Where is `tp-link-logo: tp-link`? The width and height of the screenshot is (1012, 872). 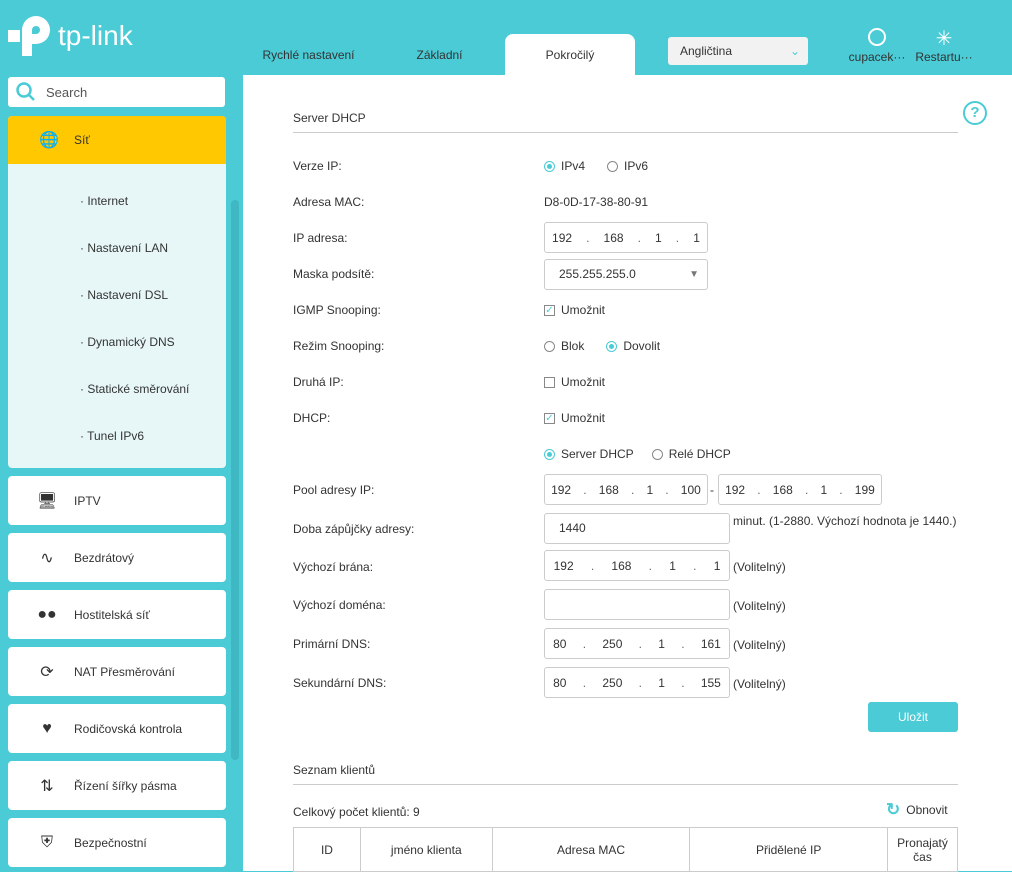 tp-link-logo: tp-link is located at coordinates (70, 36).